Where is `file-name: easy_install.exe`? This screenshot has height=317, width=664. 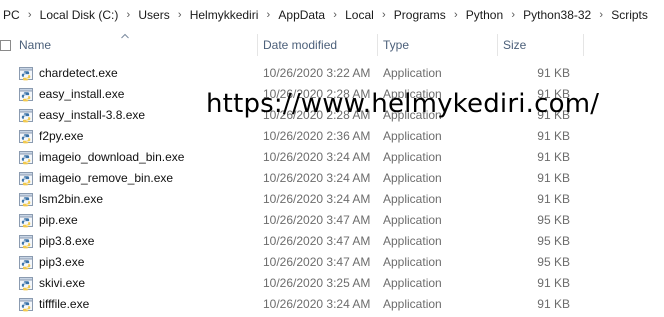
file-name: easy_install.exe is located at coordinates (82, 94).